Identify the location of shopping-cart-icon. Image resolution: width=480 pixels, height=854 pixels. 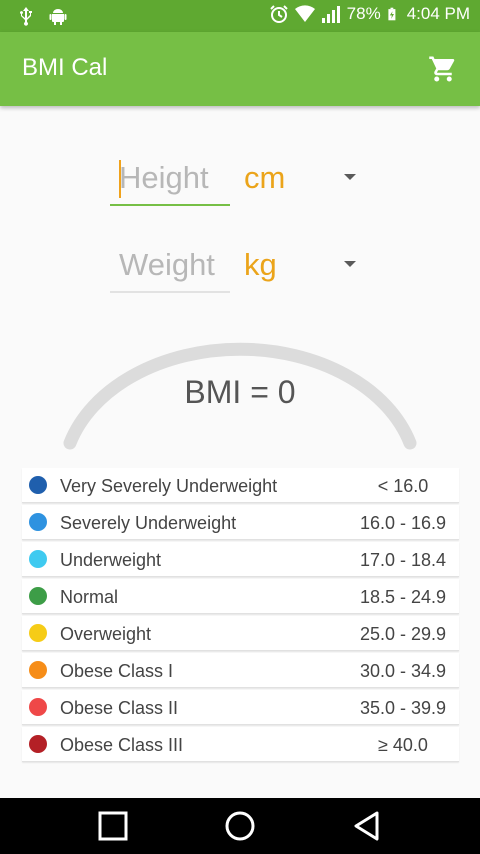
(443, 69).